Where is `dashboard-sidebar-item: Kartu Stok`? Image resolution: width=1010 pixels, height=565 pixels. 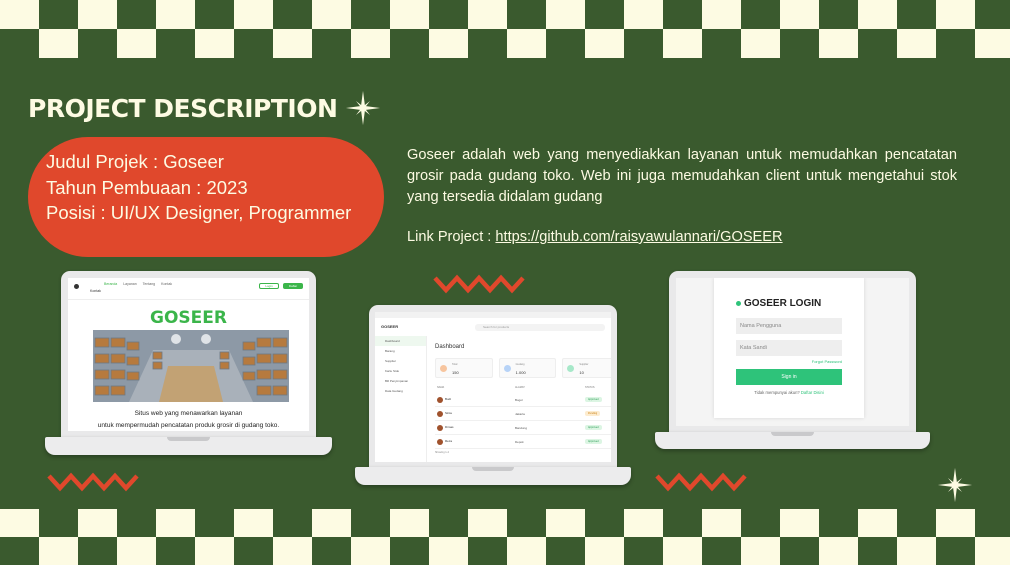
dashboard-sidebar-item: Kartu Stok is located at coordinates (400, 371).